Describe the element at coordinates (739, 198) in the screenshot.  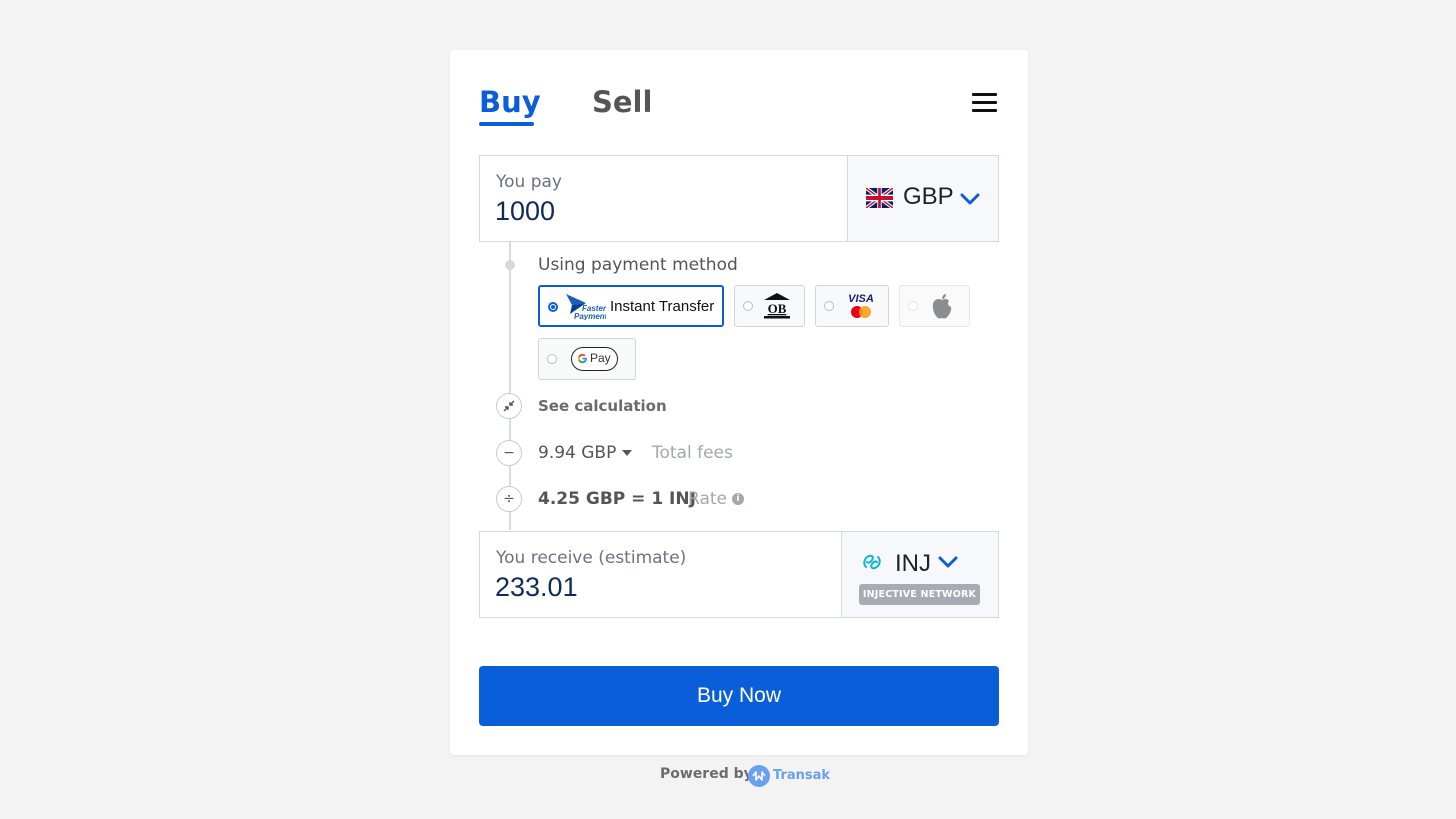
I see `pay-amount-box: You pay 1000 GBP` at that location.